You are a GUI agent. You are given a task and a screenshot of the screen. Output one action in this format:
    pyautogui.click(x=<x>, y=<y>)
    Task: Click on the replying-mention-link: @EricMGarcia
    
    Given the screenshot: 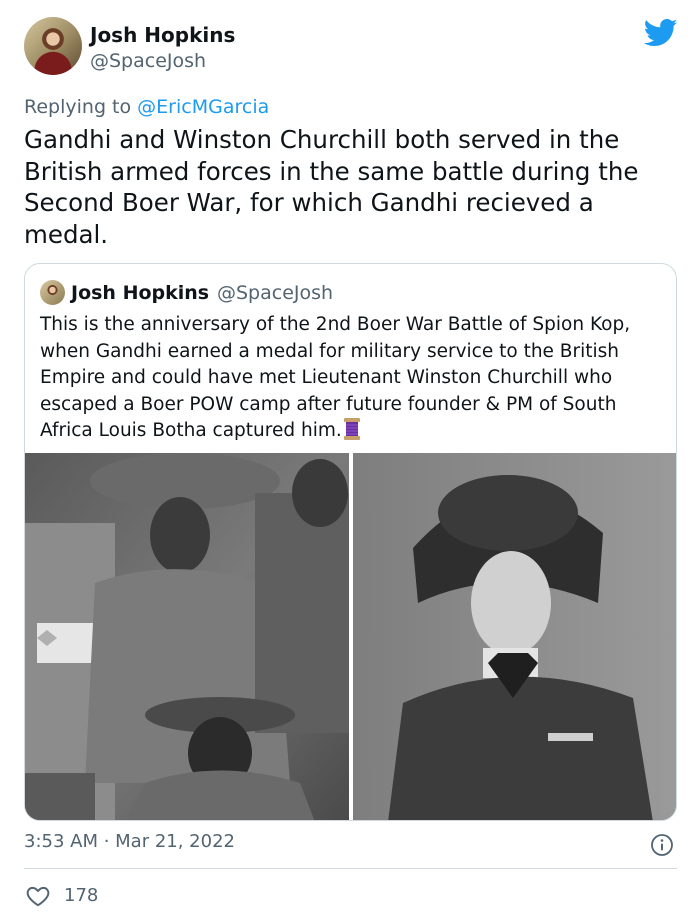 What is the action you would take?
    pyautogui.click(x=203, y=107)
    